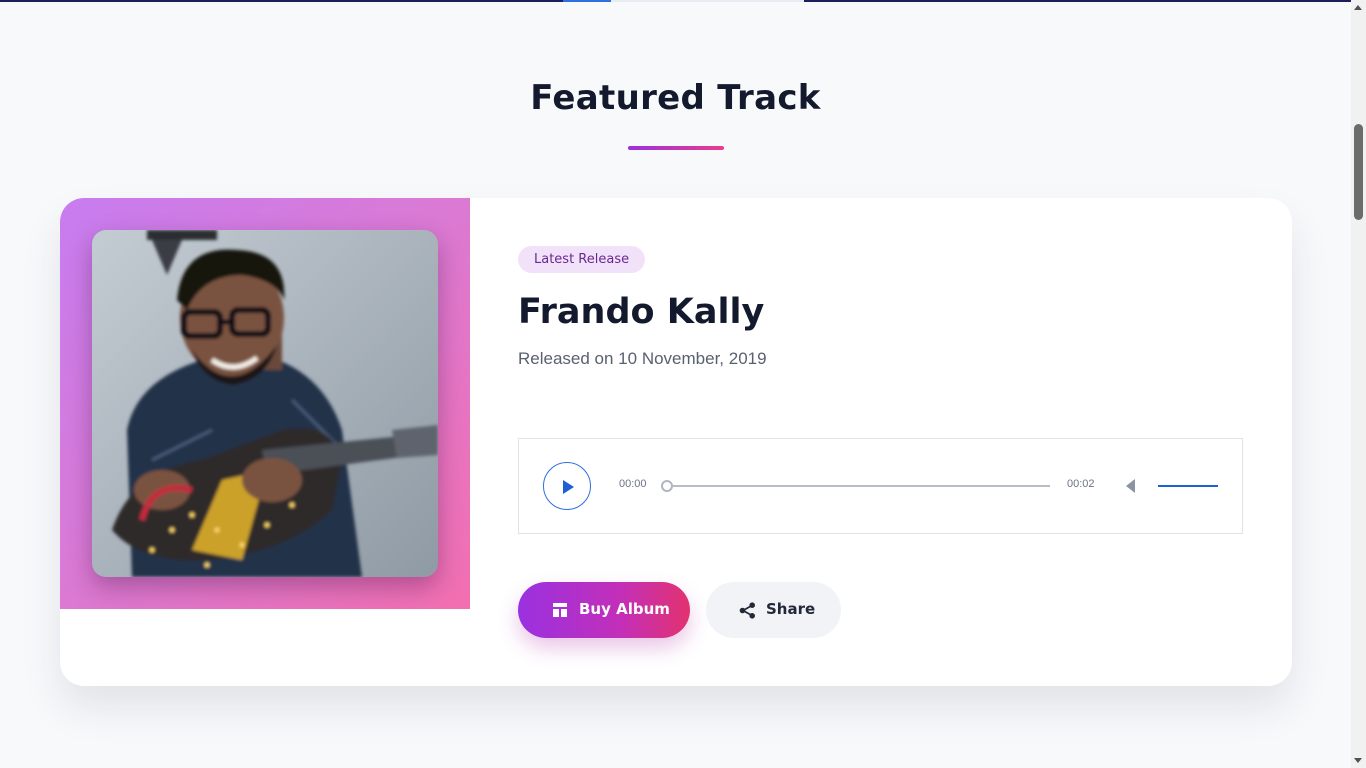  I want to click on mute-button, so click(1131, 486).